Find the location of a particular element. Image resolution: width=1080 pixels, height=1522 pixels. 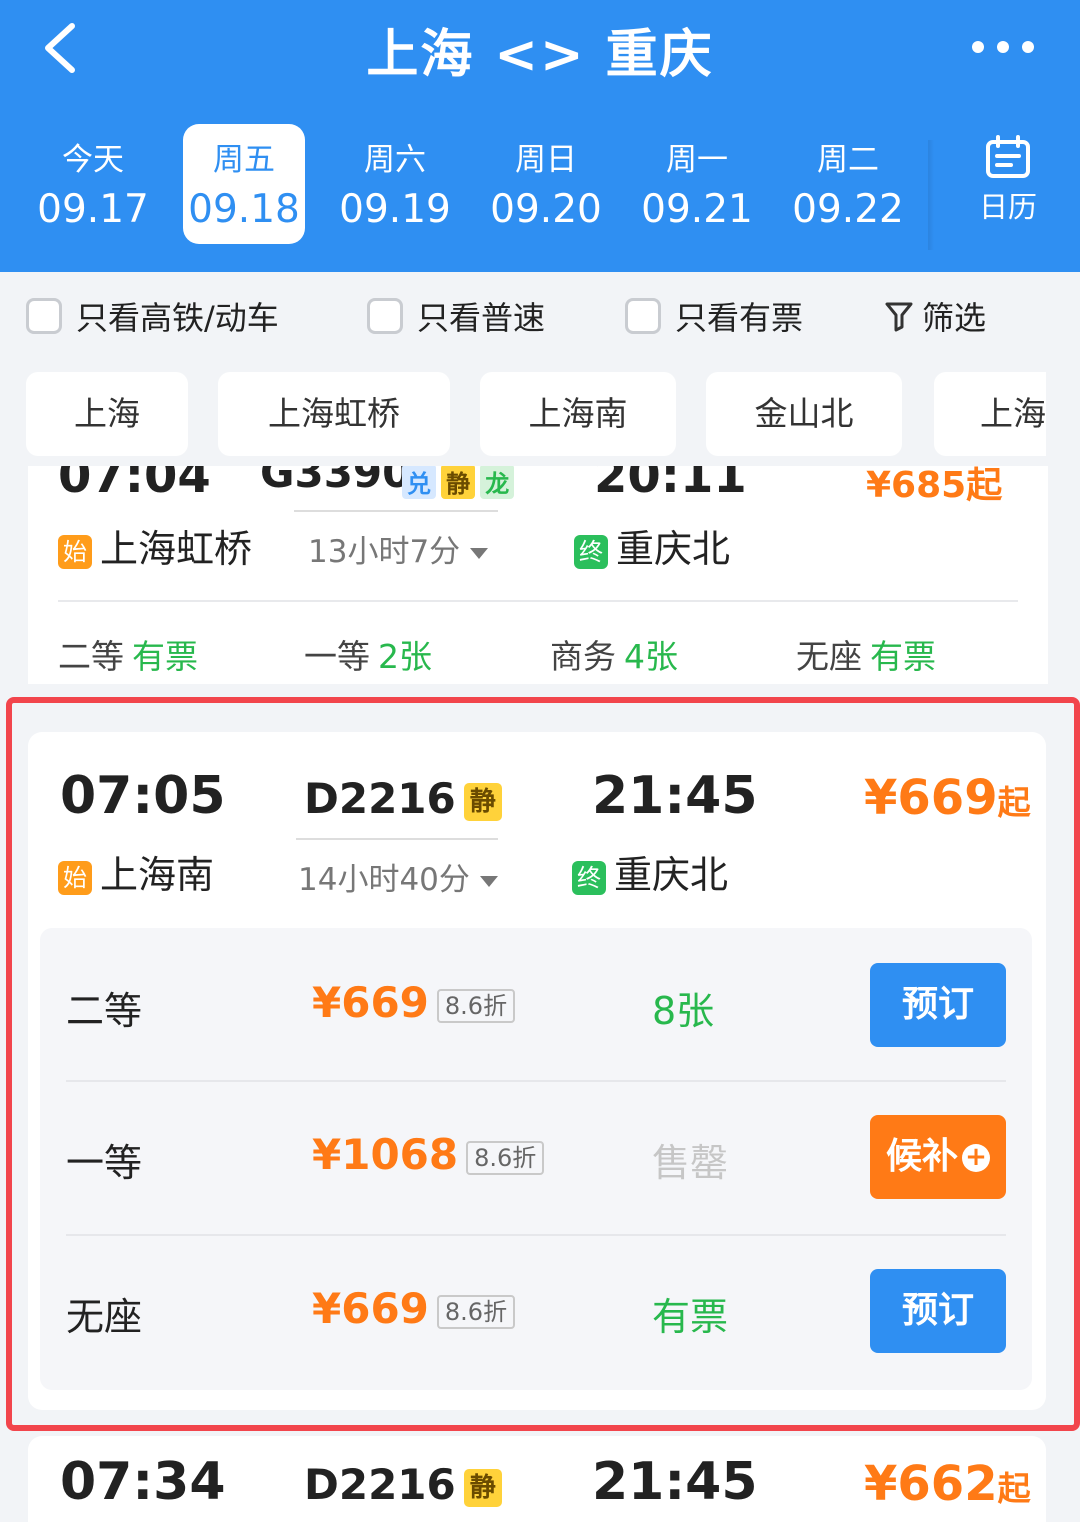

duration-text: 13小时7分 is located at coordinates (384, 552).